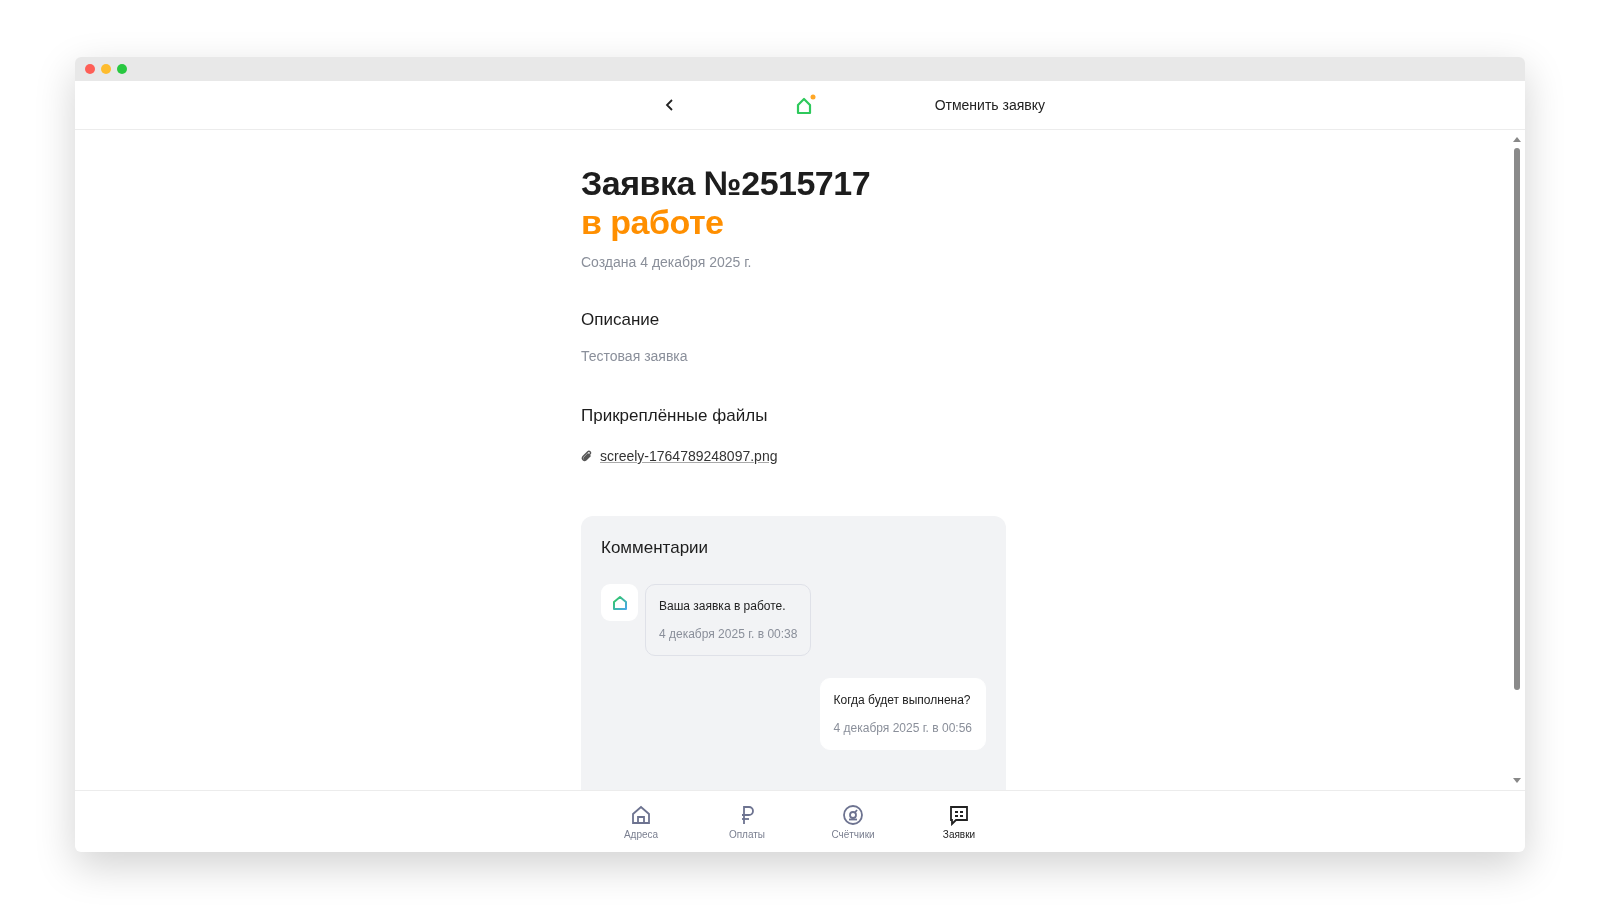  What do you see at coordinates (675, 416) in the screenshot?
I see `section-heading: Прикреплённые файлы` at bounding box center [675, 416].